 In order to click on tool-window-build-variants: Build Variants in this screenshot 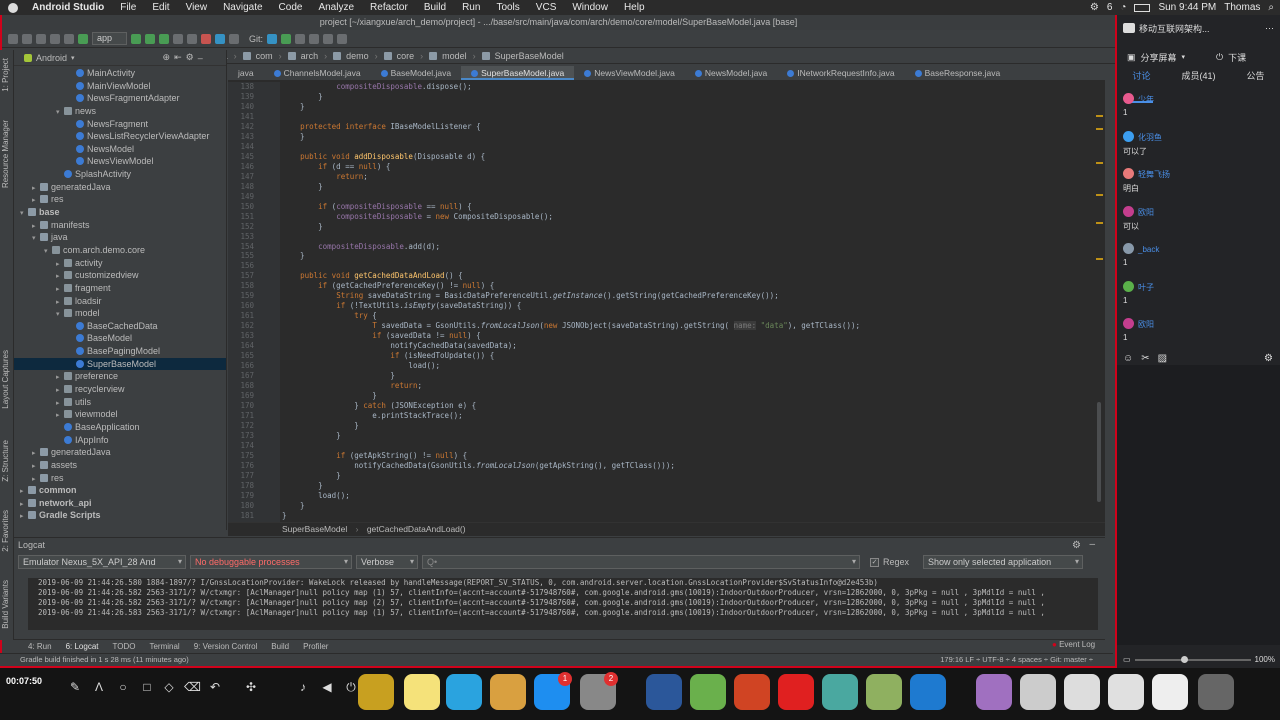, I will do `click(5, 604)`.